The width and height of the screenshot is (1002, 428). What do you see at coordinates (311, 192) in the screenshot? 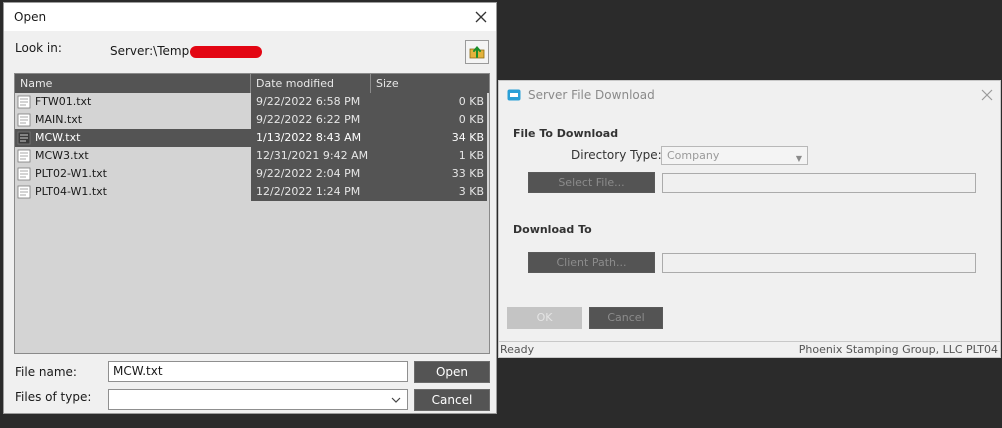
I see `file-date-modified: 12/2/2022 1:24 PM` at bounding box center [311, 192].